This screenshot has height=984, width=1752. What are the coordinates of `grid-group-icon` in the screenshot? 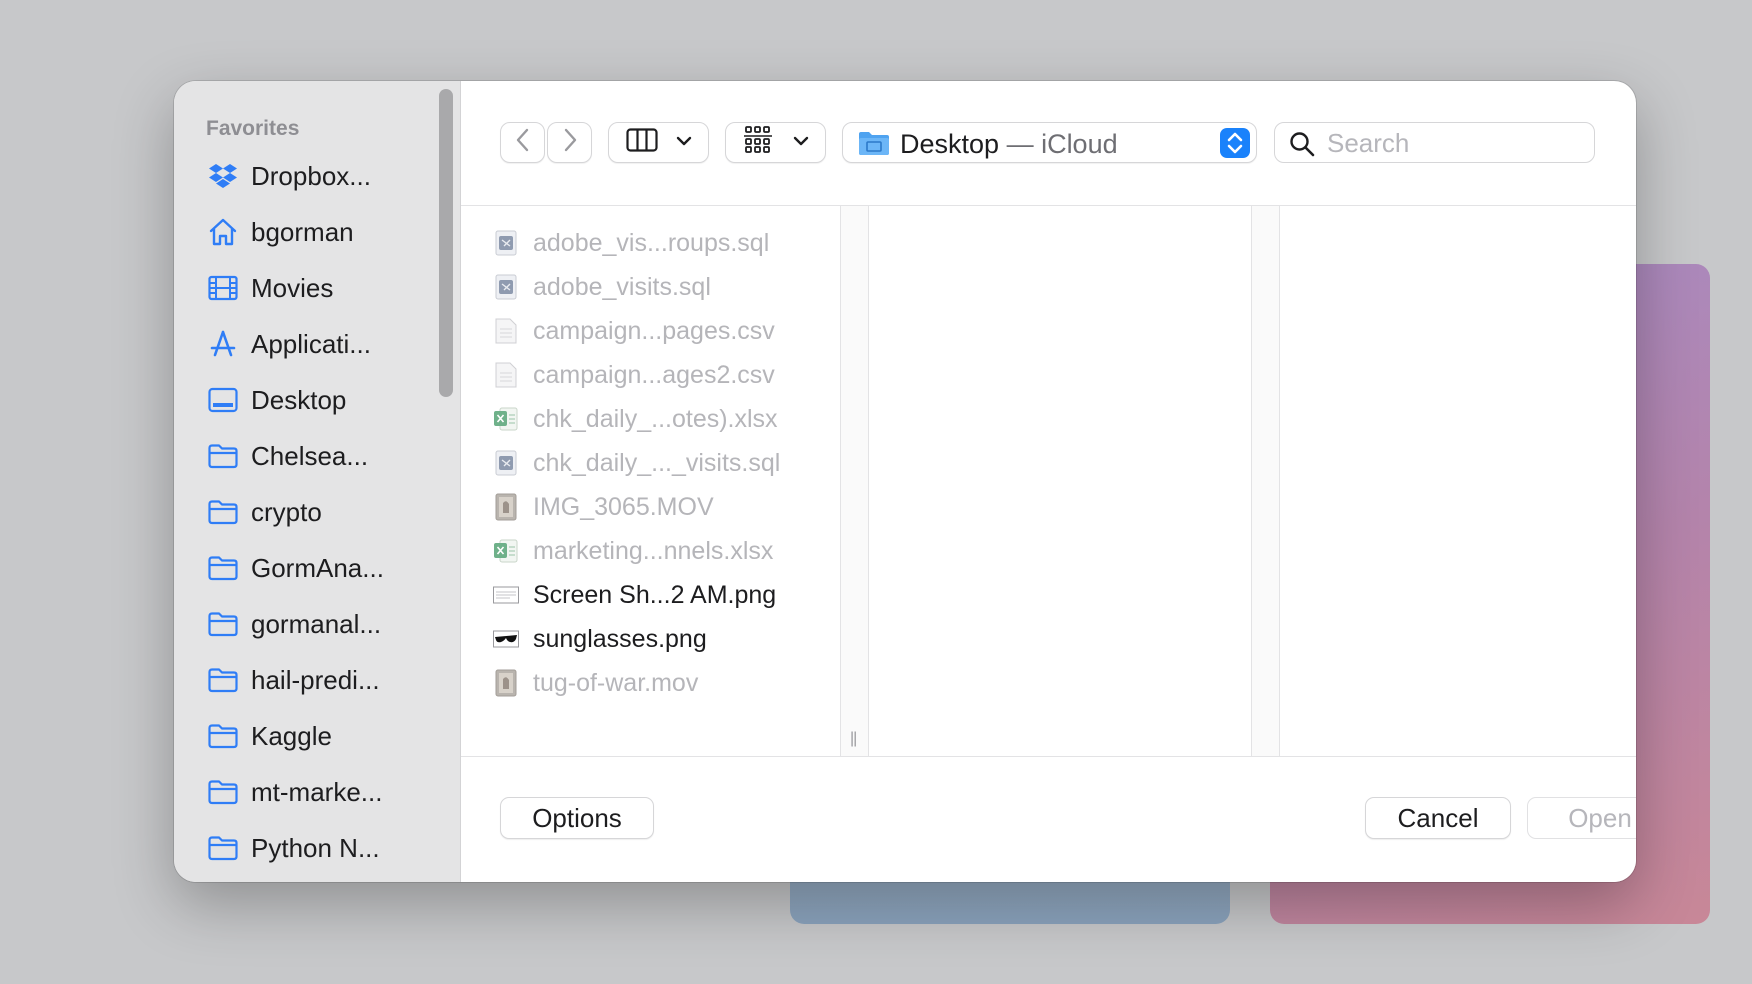 It's located at (758, 142).